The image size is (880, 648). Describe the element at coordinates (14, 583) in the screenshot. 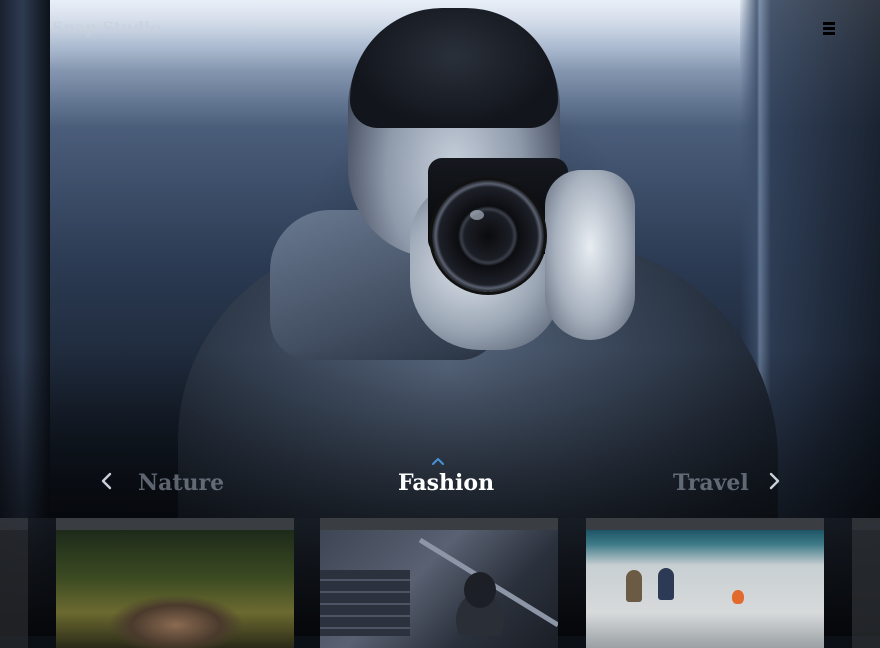

I see `thumbnail-edge-left` at that location.